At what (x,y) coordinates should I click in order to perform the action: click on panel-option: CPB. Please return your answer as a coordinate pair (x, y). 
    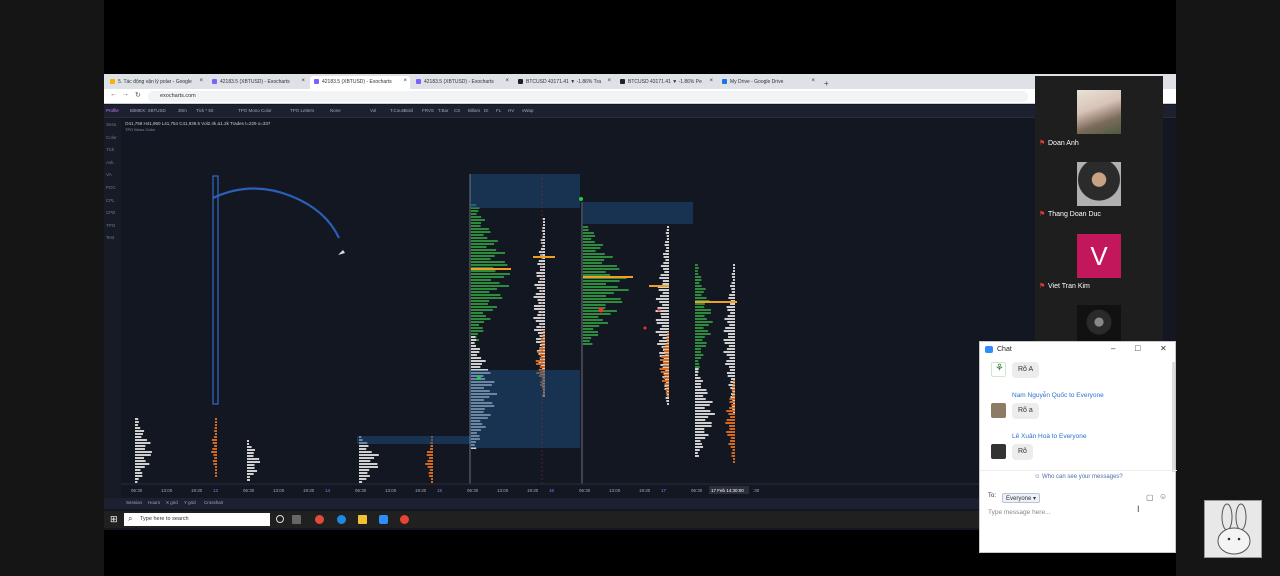
    Looking at the image, I should click on (110, 212).